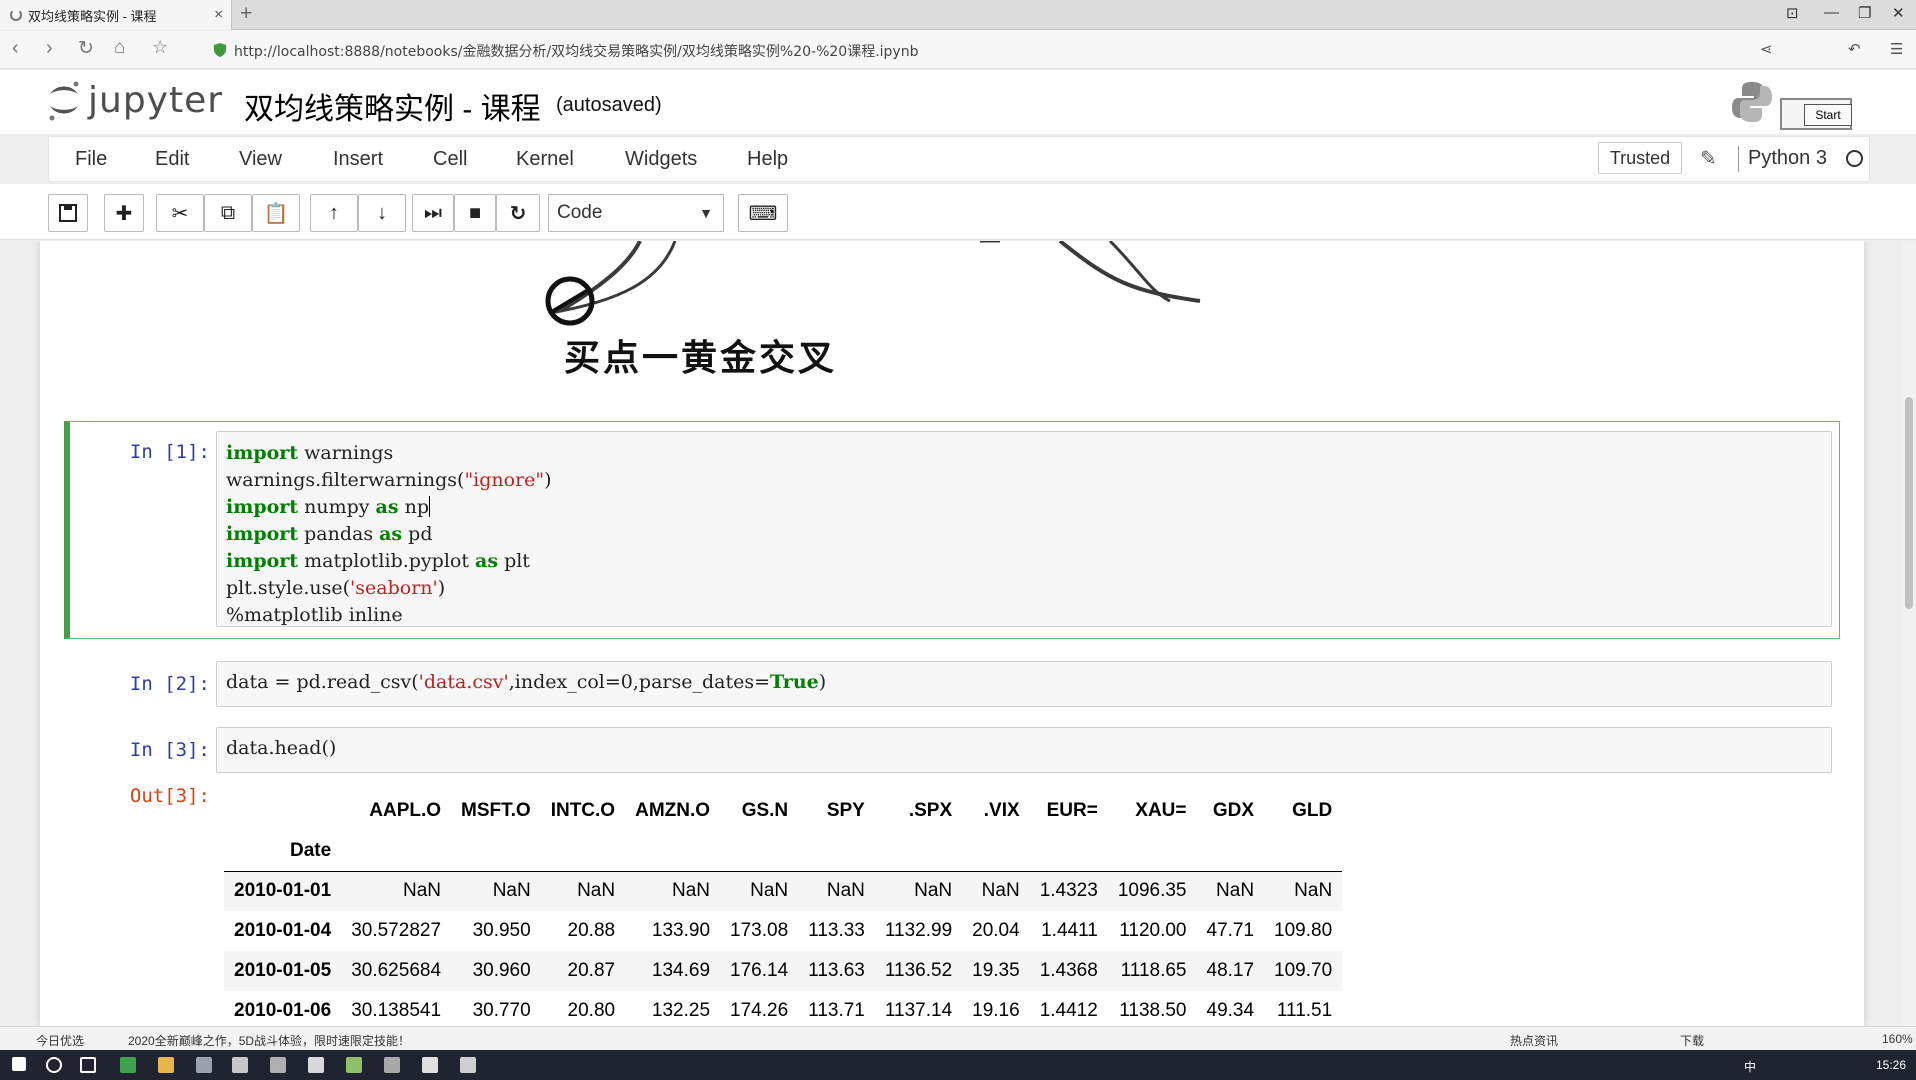 This screenshot has height=1080, width=1916. What do you see at coordinates (1161, 810) in the screenshot?
I see `column-header: XAU=` at bounding box center [1161, 810].